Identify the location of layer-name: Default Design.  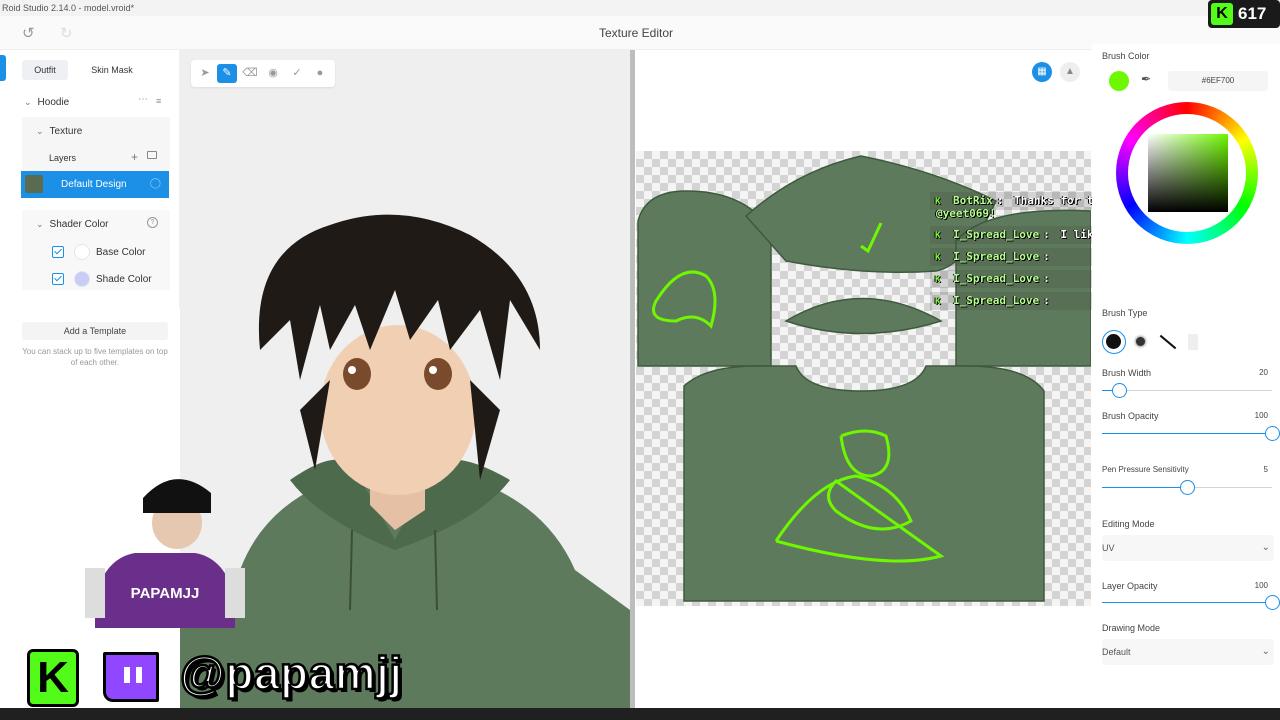
(94, 184).